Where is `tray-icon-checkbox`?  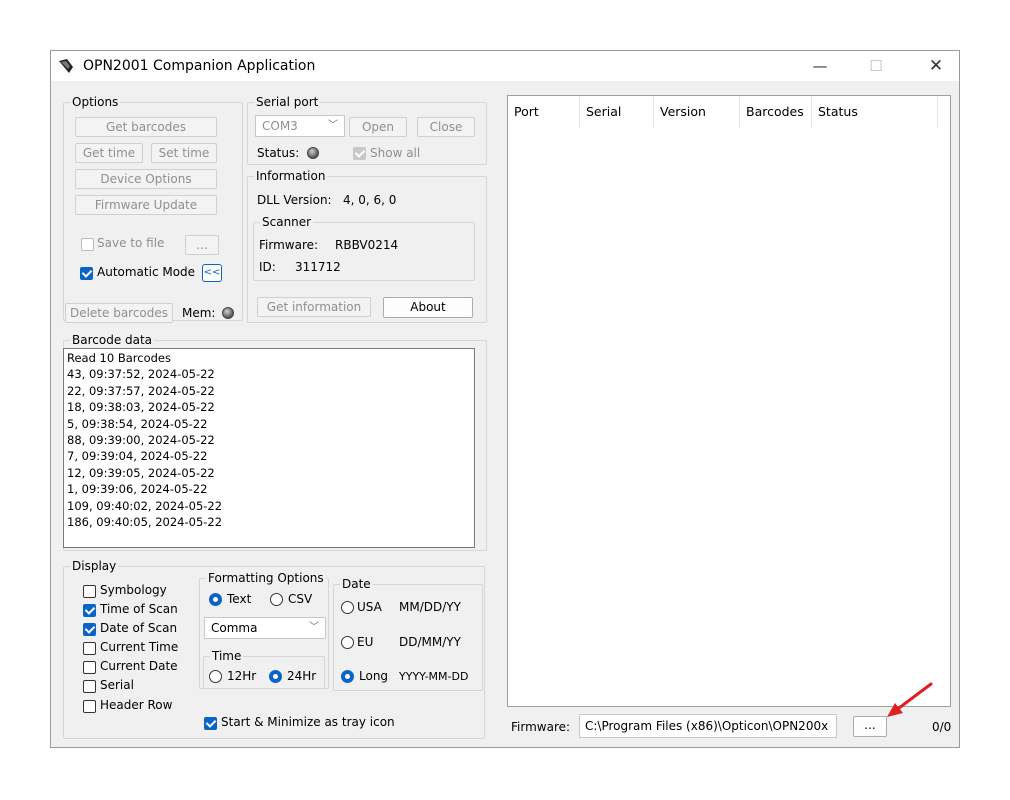 tray-icon-checkbox is located at coordinates (210, 723).